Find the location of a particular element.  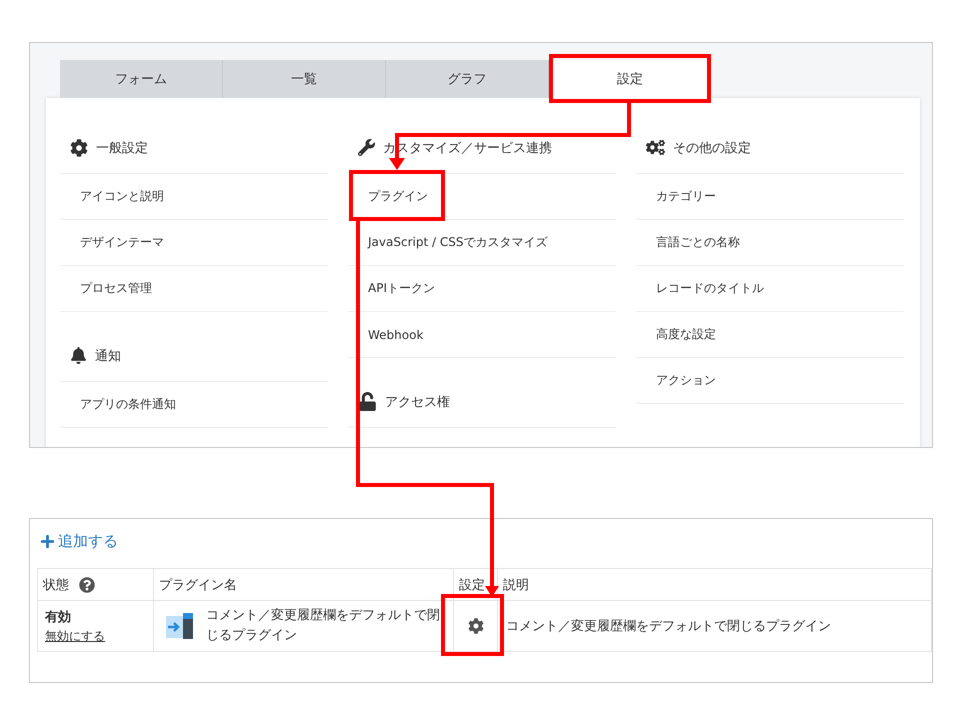

description-text: コメント／変更履歴欄をデフォルトで閉じるプラグイン is located at coordinates (668, 626).